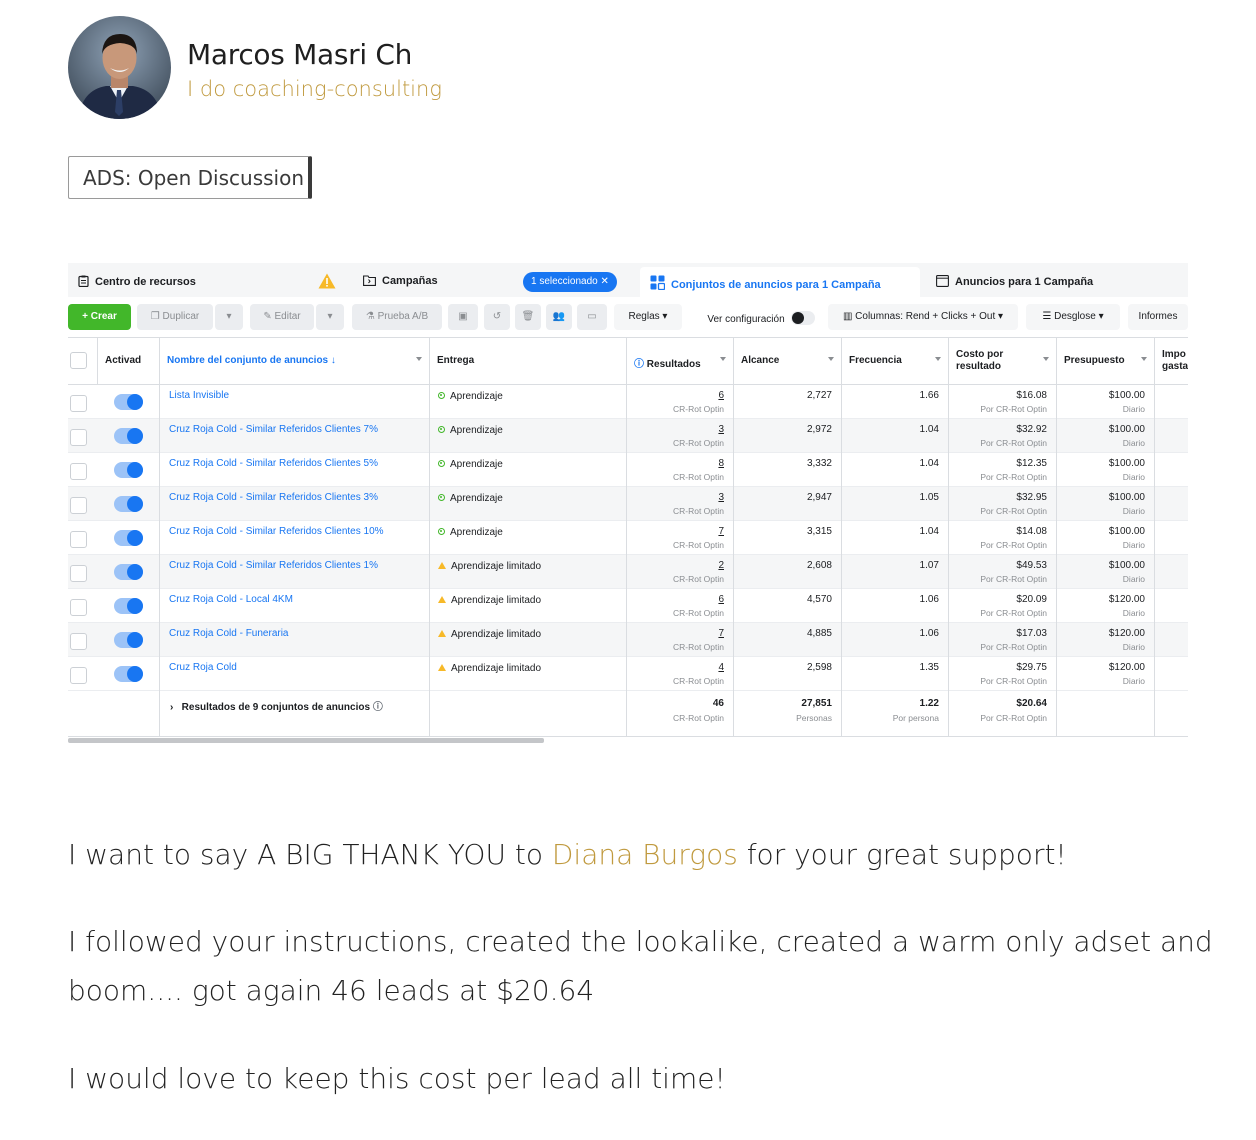 This screenshot has width=1256, height=1140. Describe the element at coordinates (129, 361) in the screenshot. I see `col-active: Activad` at that location.